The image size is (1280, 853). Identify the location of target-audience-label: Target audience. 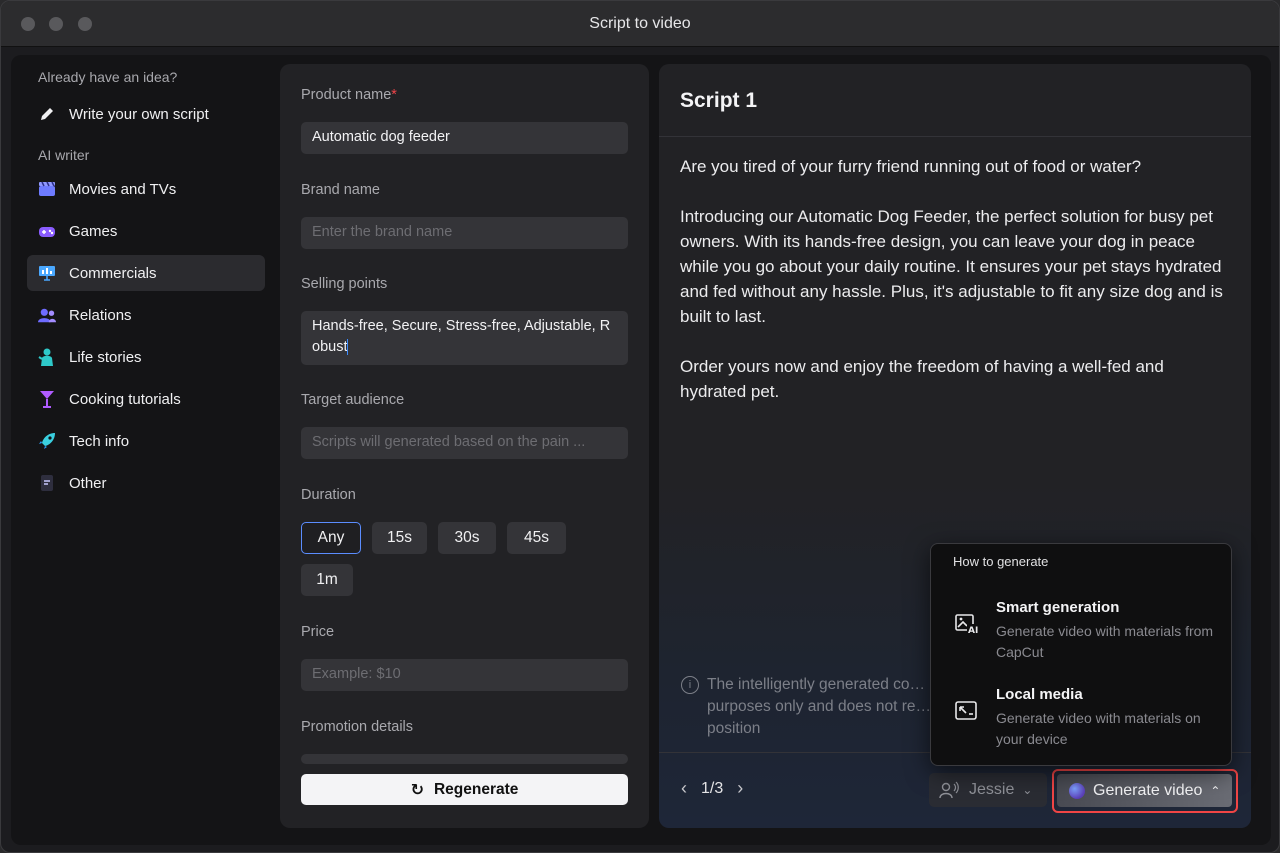
(353, 400).